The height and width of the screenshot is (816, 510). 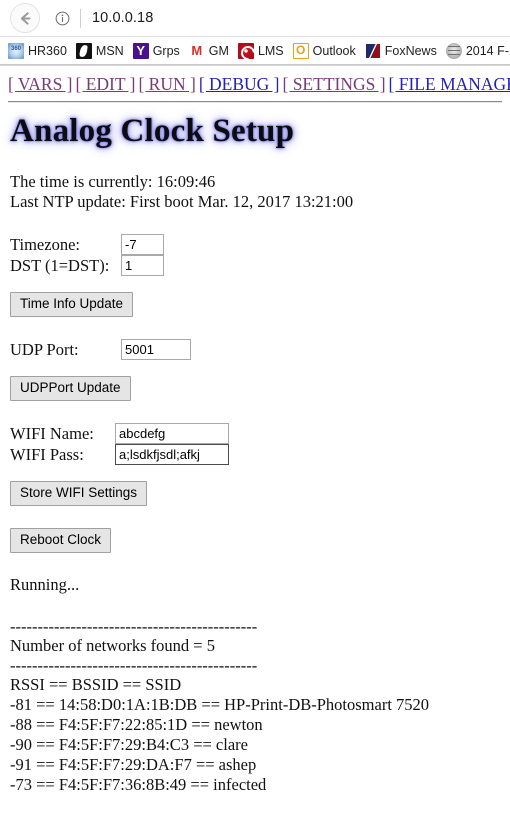 What do you see at coordinates (70, 388) in the screenshot?
I see `udp-port-update-button: UDPPort Update` at bounding box center [70, 388].